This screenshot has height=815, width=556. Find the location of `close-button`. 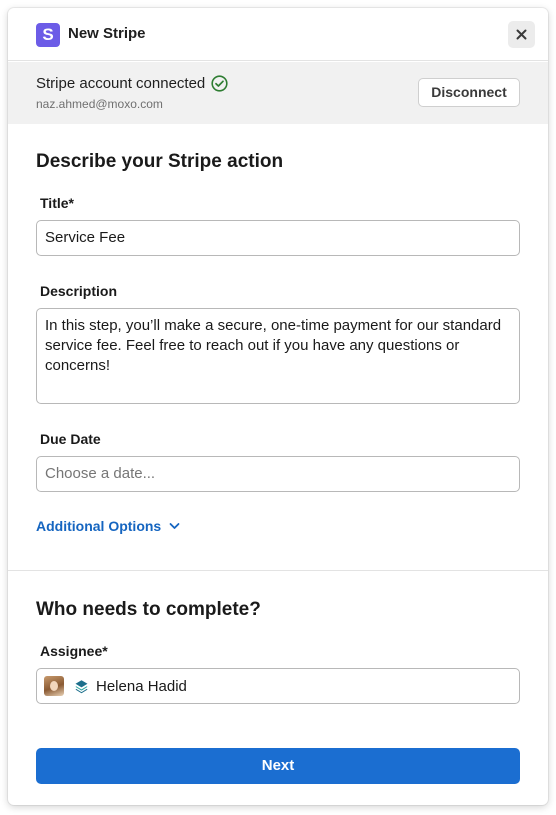

close-button is located at coordinates (521, 34).